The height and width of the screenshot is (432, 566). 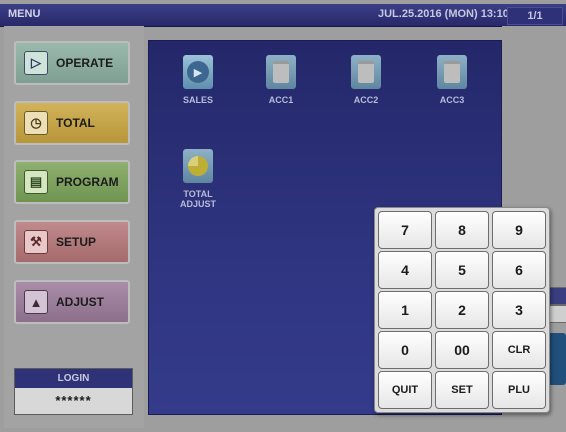 I want to click on wrench-icon: ⚒, so click(x=36, y=242).